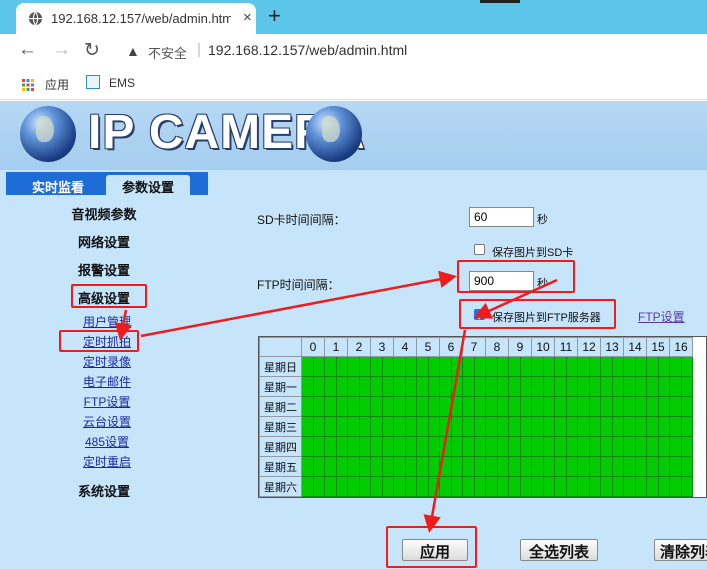  I want to click on day-label: 星期三, so click(280, 426).